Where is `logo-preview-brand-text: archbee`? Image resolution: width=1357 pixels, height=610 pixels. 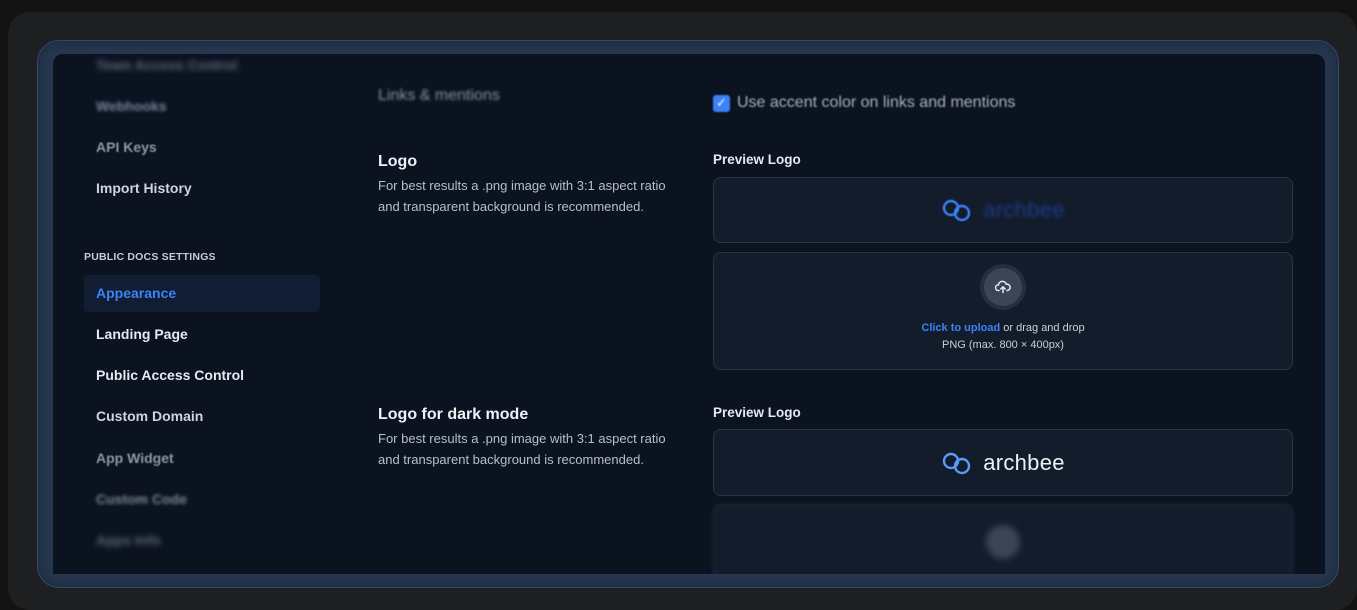 logo-preview-brand-text: archbee is located at coordinates (1024, 209).